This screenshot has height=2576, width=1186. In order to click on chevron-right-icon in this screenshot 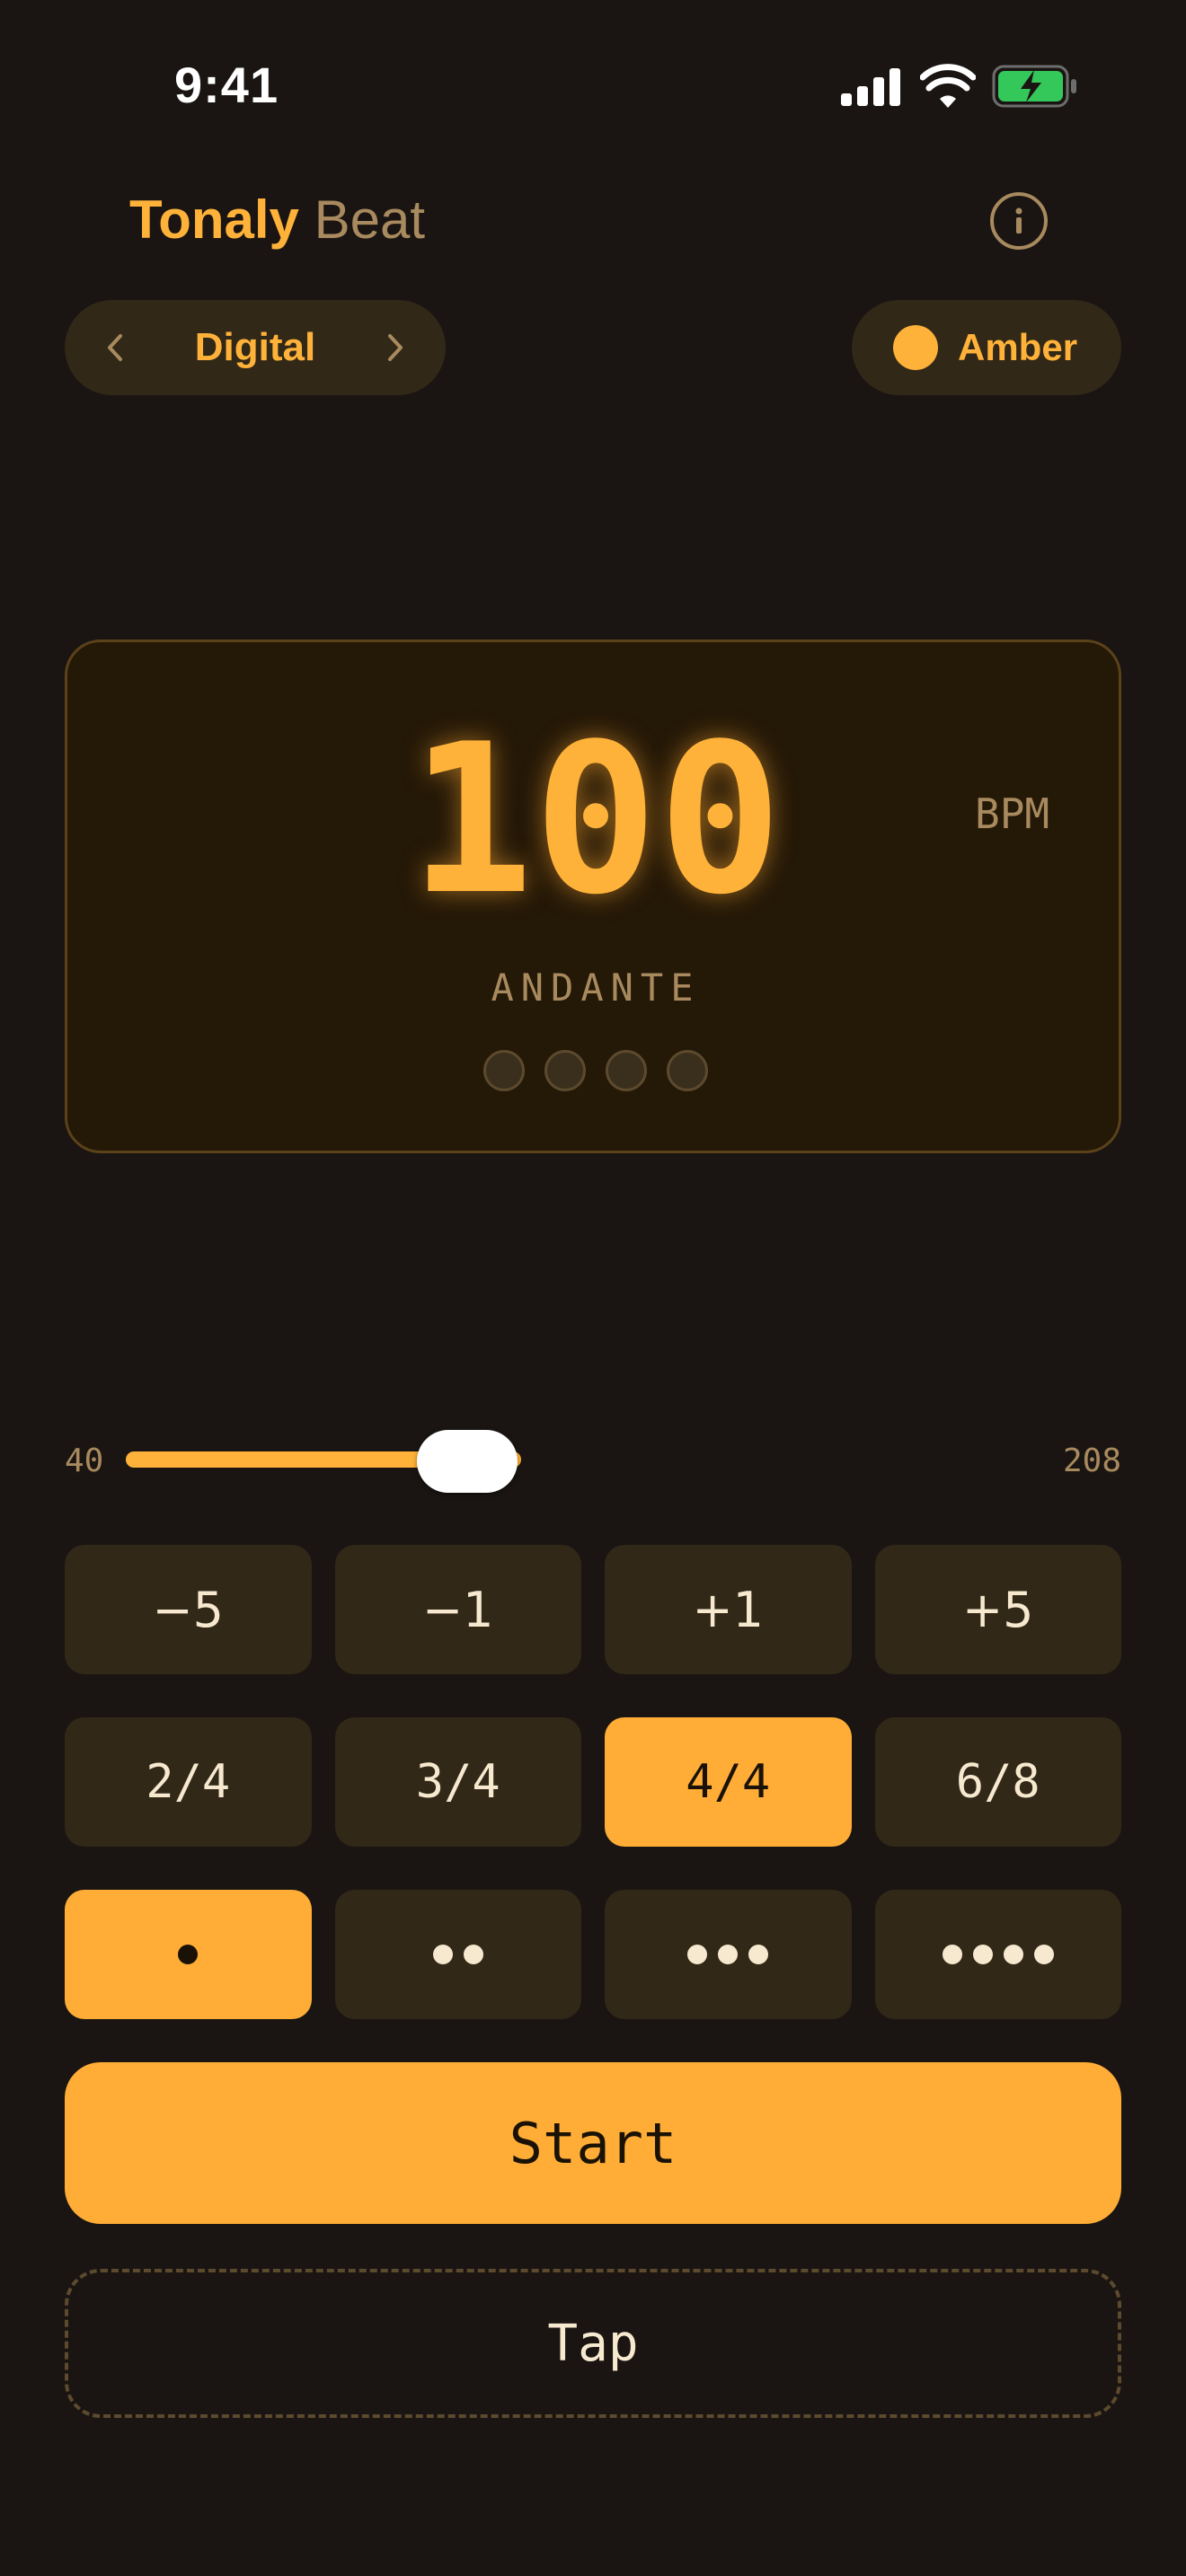, I will do `click(395, 347)`.